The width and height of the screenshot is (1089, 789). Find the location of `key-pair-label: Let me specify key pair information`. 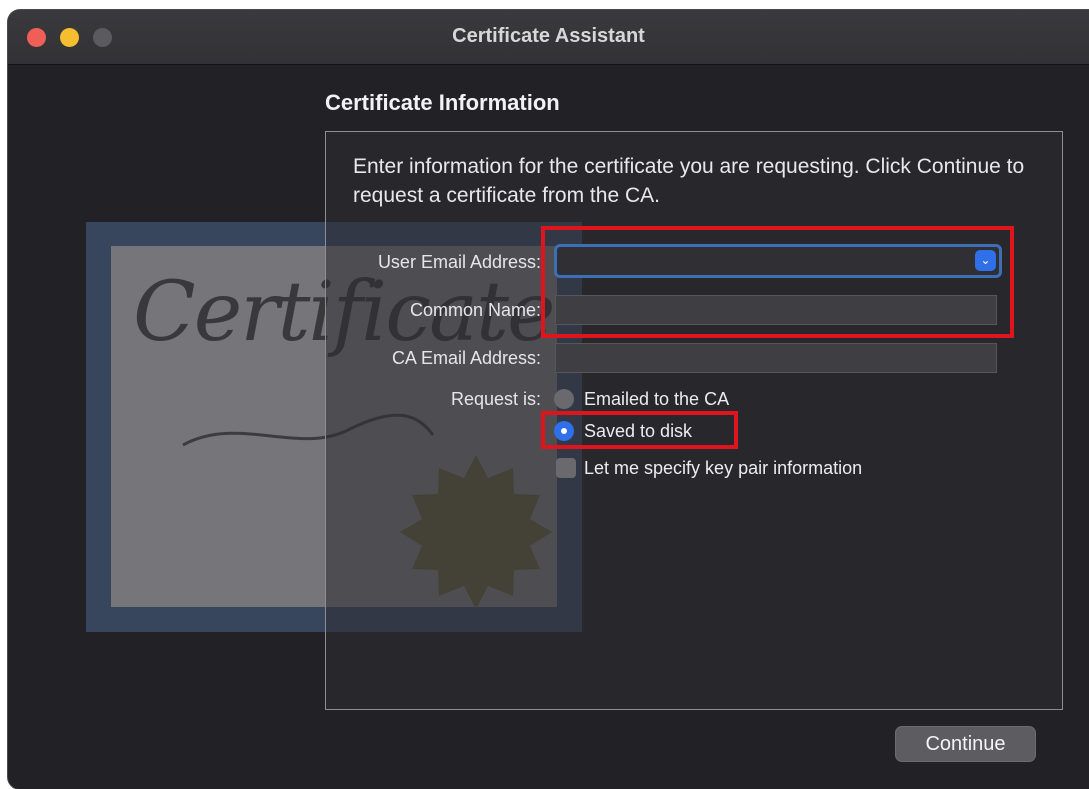

key-pair-label: Let me specify key pair information is located at coordinates (723, 468).